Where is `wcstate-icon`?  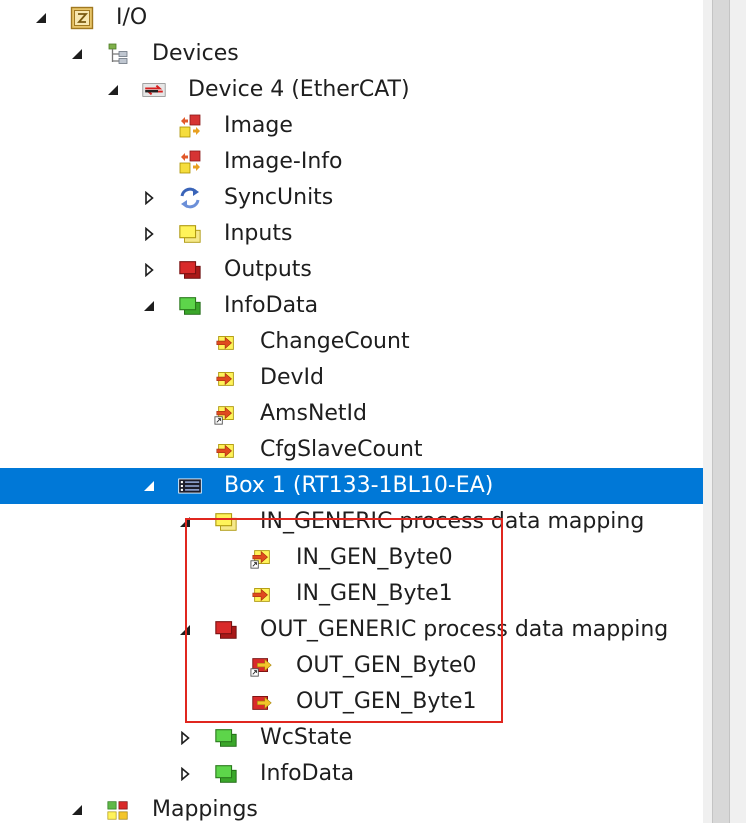
wcstate-icon is located at coordinates (226, 738).